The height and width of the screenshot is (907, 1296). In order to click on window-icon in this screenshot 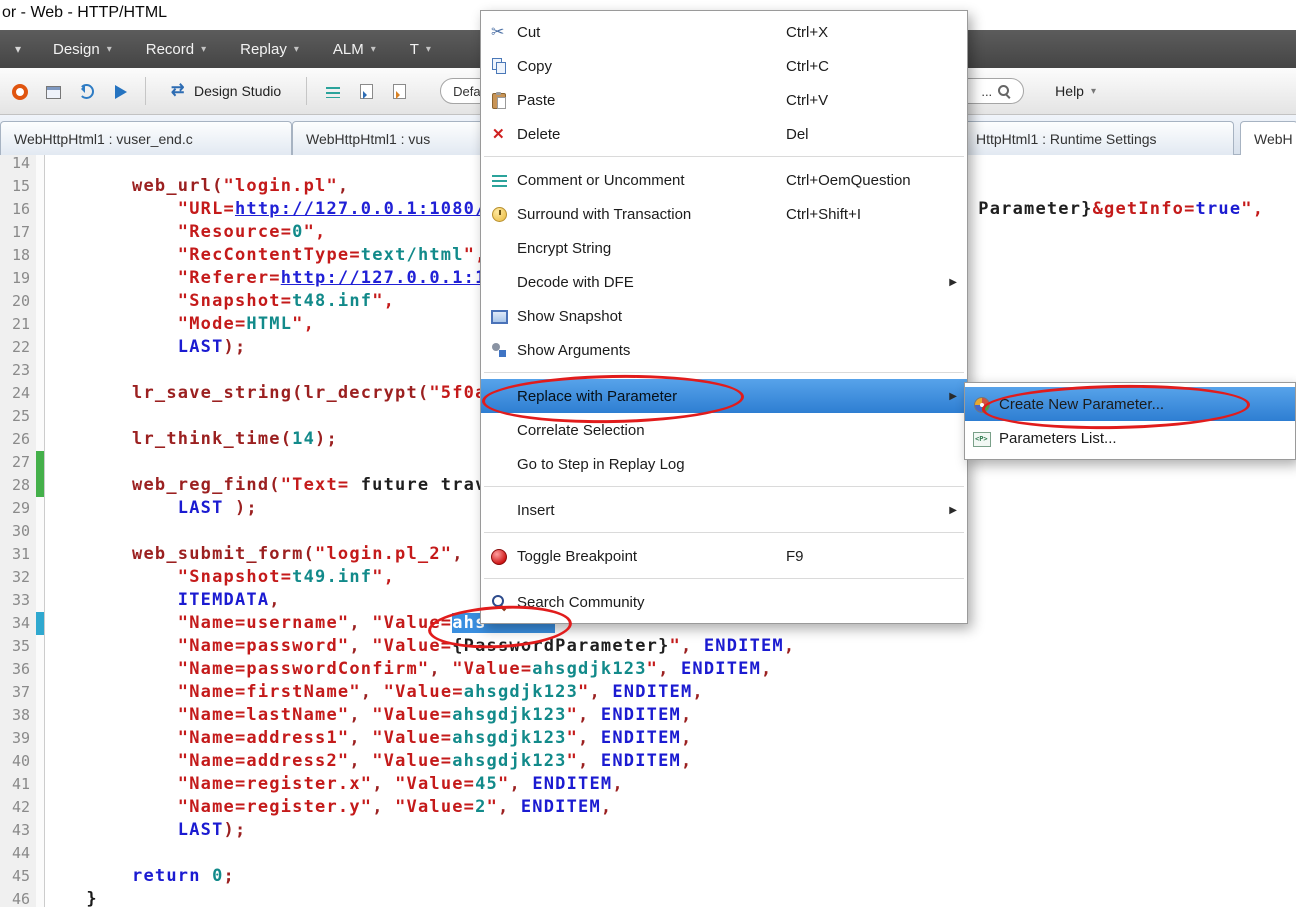, I will do `click(53, 92)`.